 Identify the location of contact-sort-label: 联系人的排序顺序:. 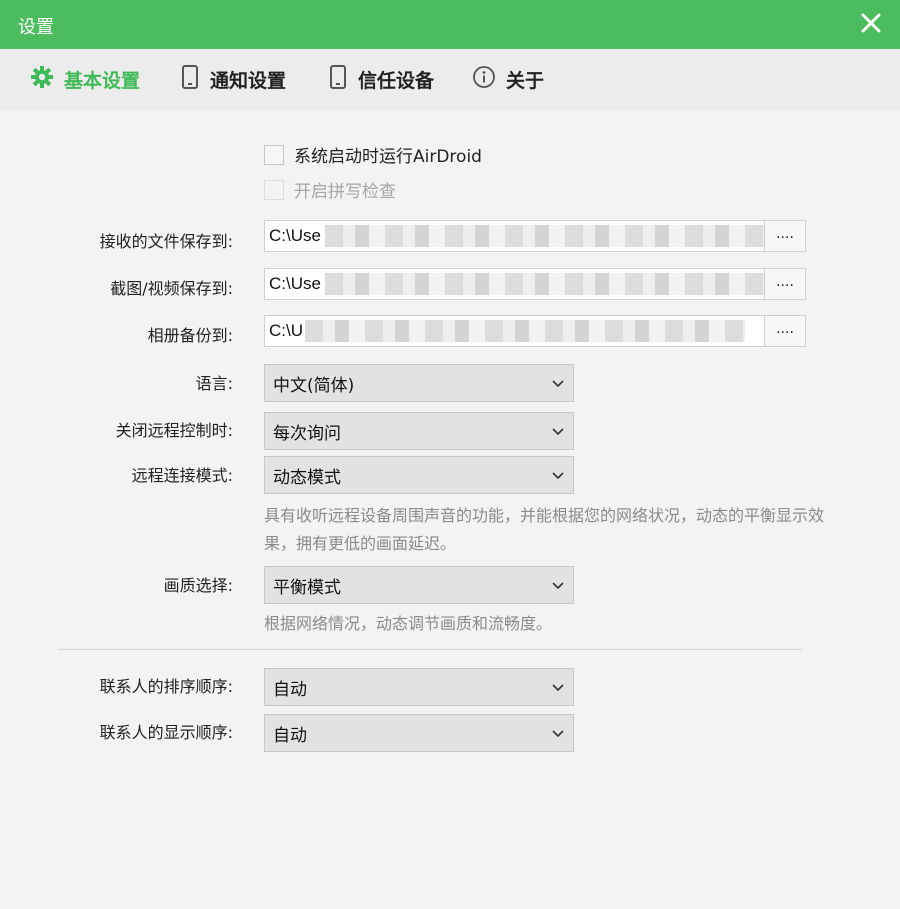
(166, 686).